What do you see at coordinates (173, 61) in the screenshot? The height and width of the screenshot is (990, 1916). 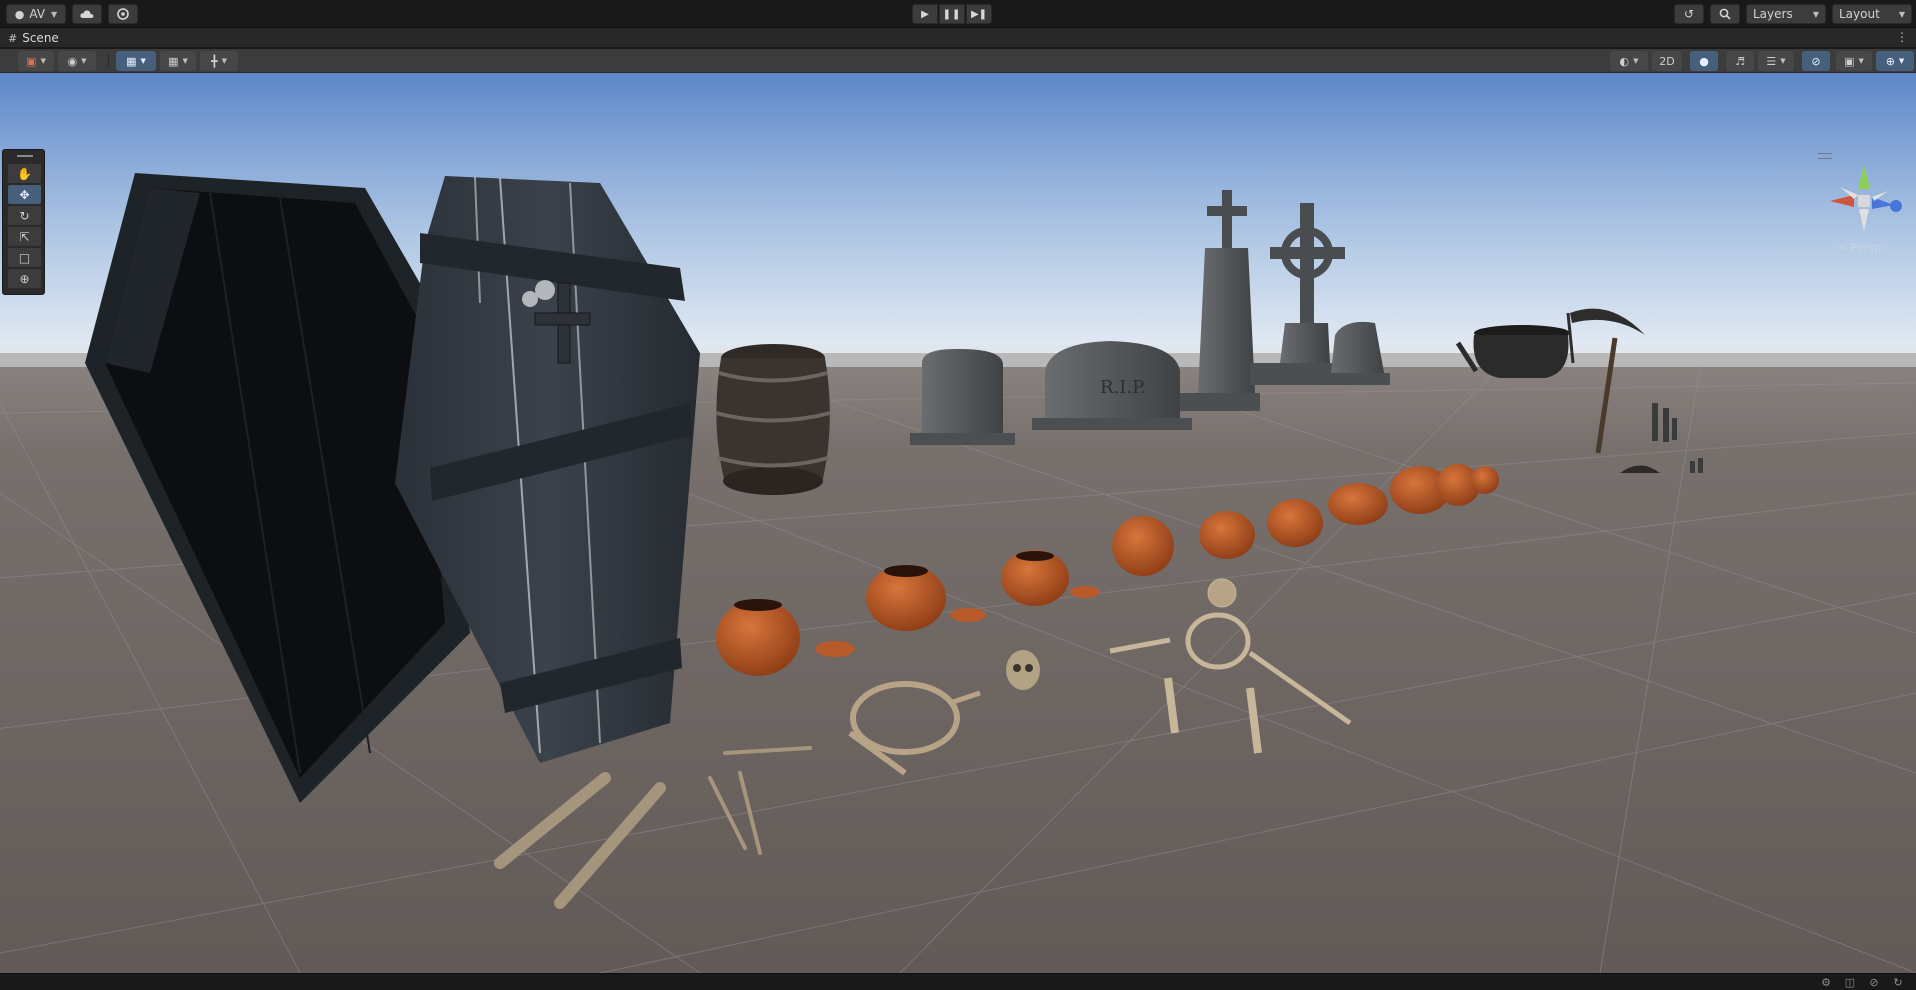 I see `grid-icon: ▦` at bounding box center [173, 61].